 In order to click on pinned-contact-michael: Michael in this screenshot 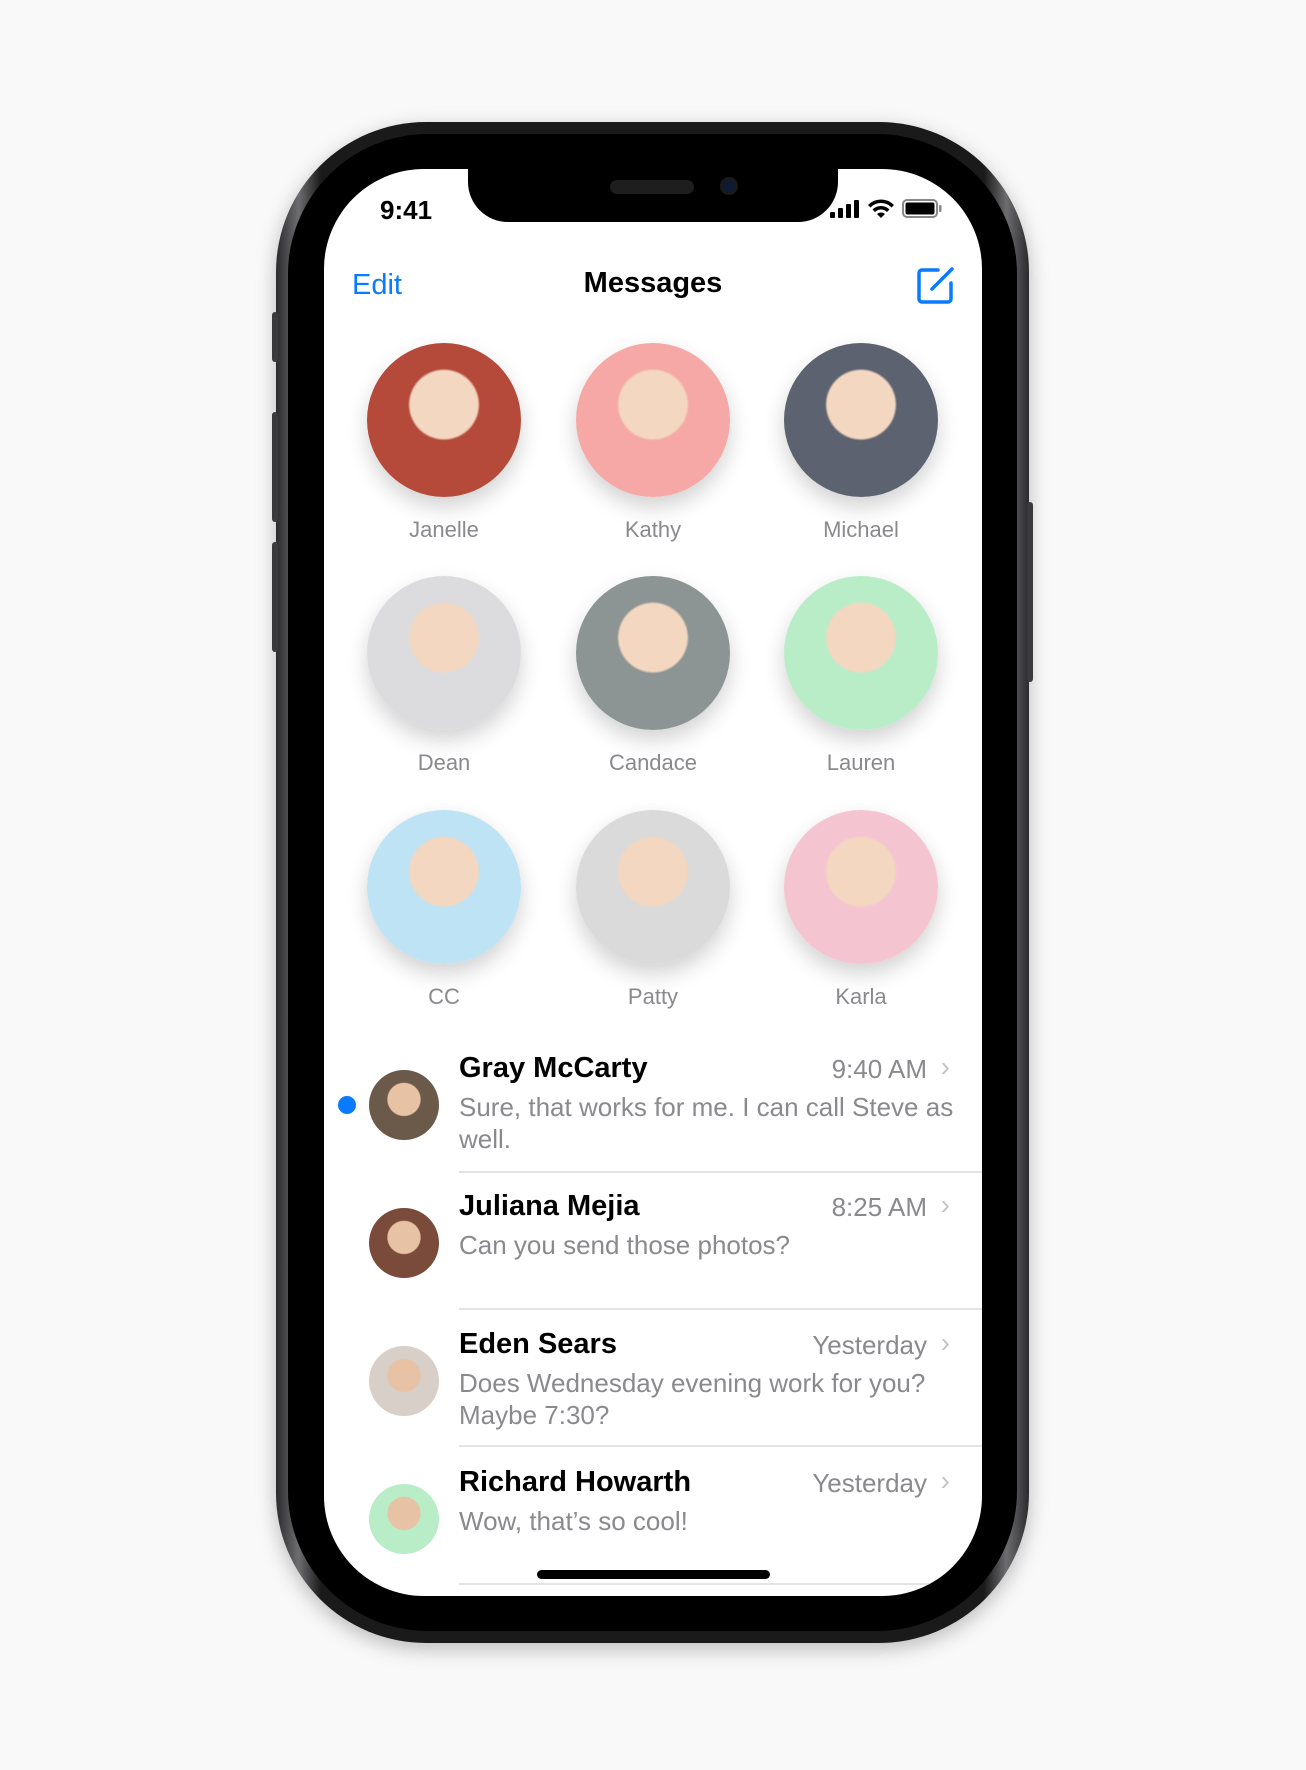, I will do `click(861, 443)`.